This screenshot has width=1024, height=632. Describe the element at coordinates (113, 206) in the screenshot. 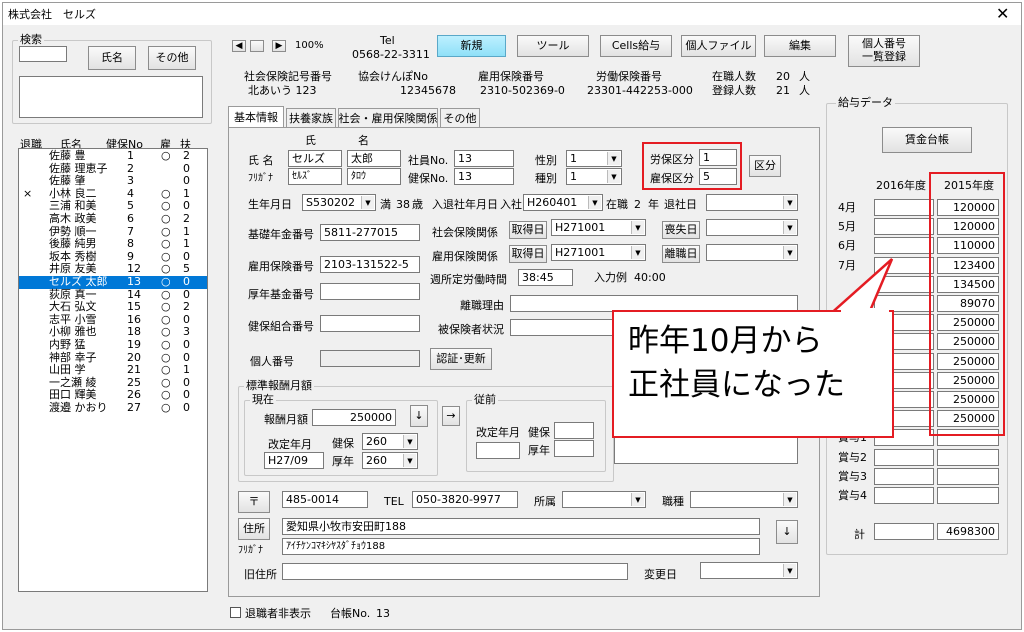

I see `list-item: 三浦 和美 5 ○ 0` at that location.